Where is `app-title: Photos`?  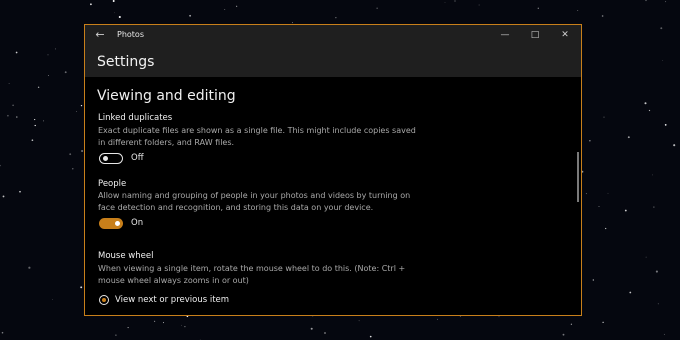
app-title: Photos is located at coordinates (130, 34).